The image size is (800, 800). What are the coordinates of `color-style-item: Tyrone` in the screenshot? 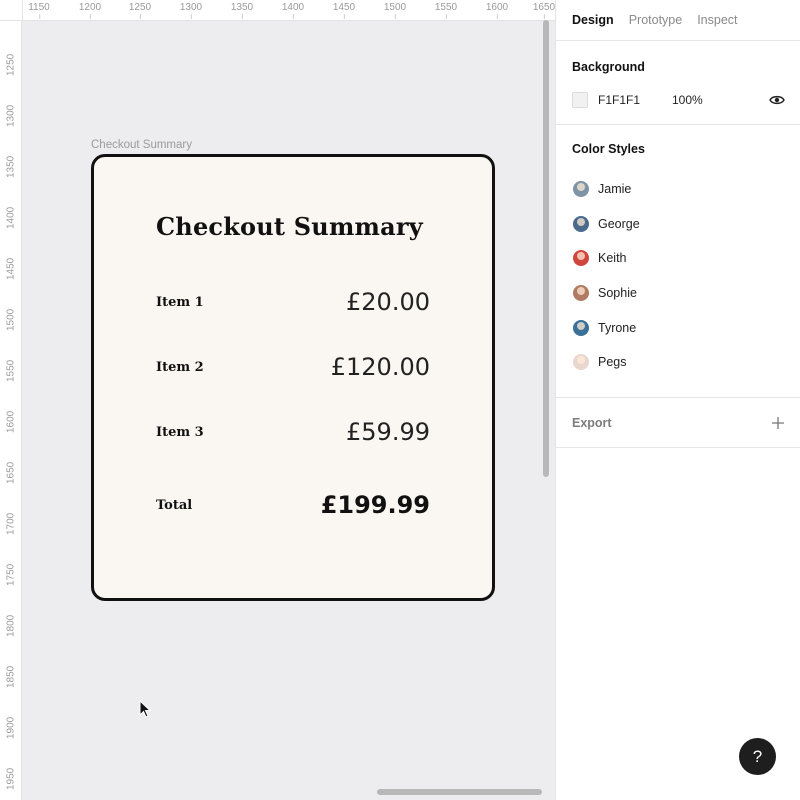 It's located at (678, 327).